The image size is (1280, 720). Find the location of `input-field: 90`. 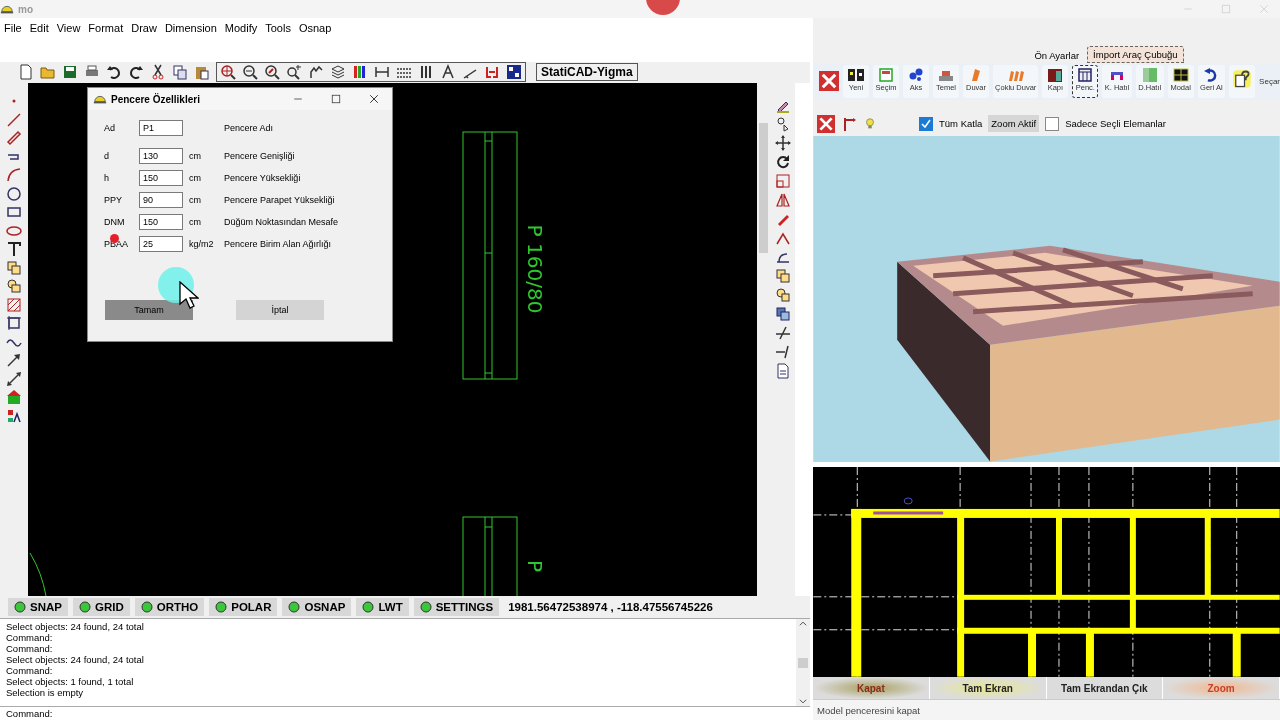

input-field: 90 is located at coordinates (161, 200).